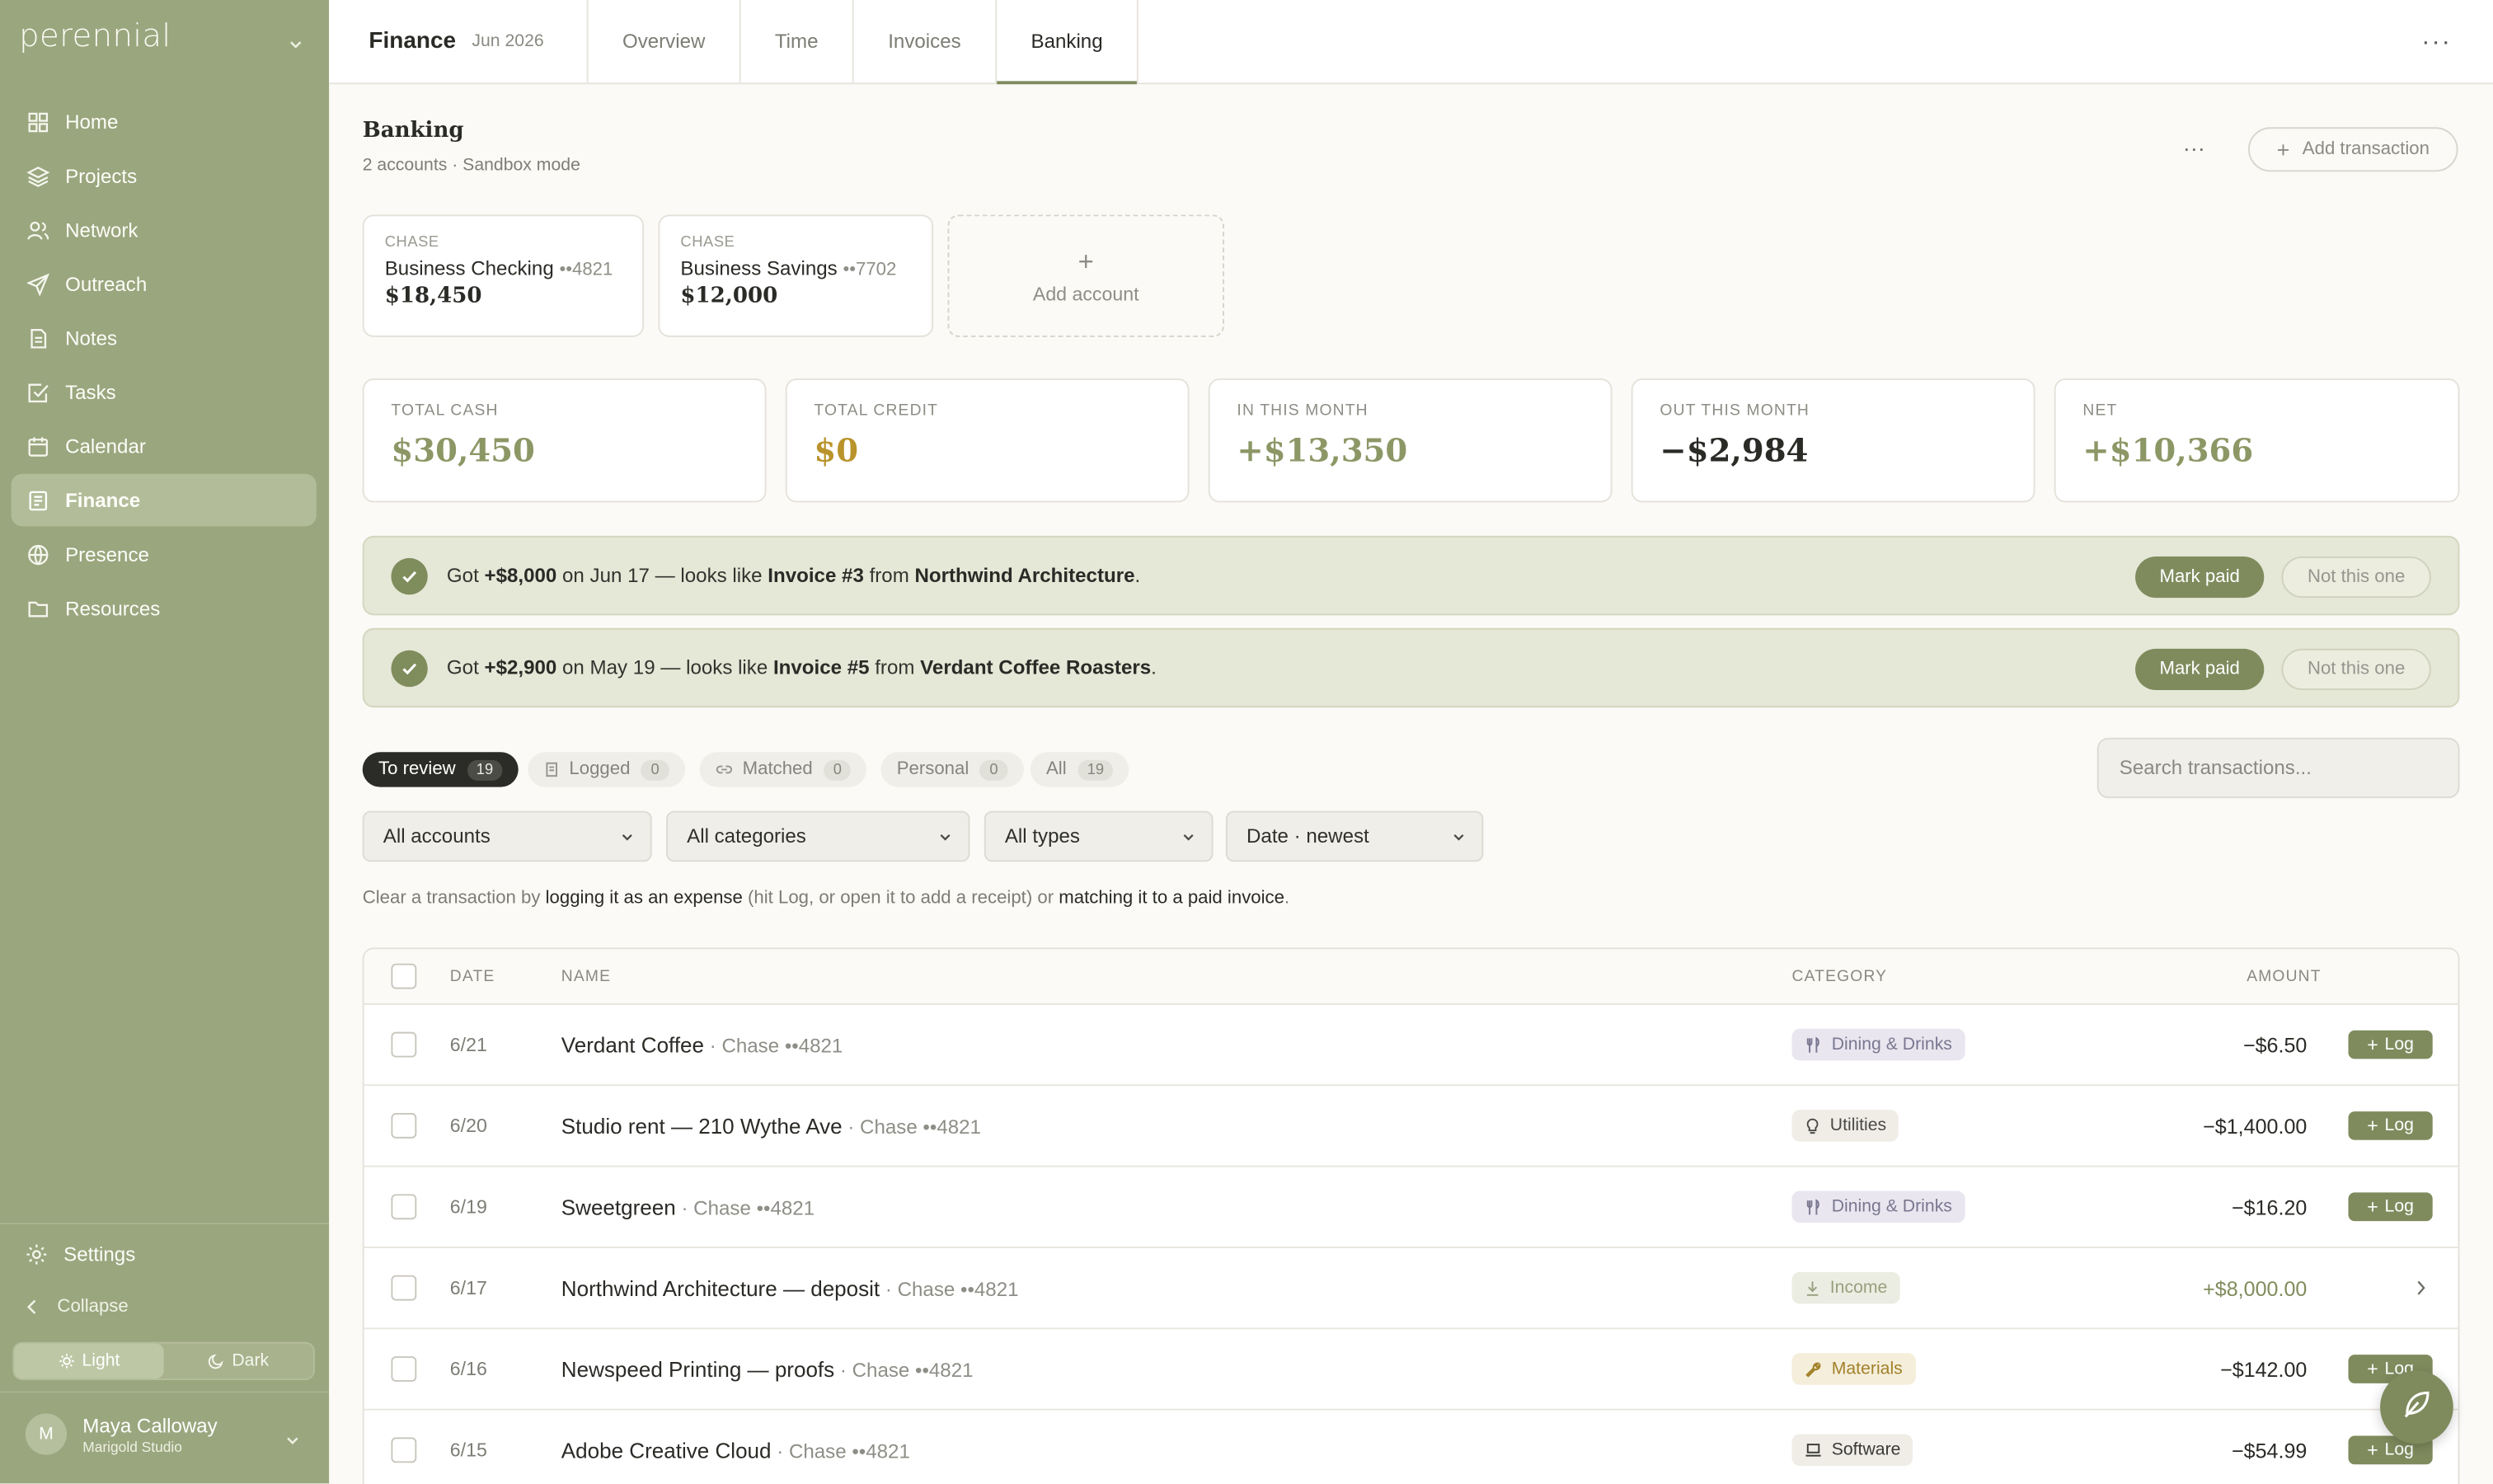  What do you see at coordinates (89, 1361) in the screenshot?
I see `theme-light-button: Light` at bounding box center [89, 1361].